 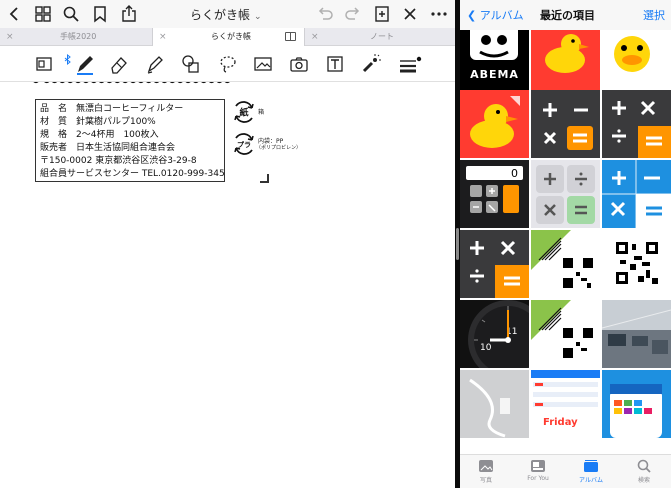 I want to click on tab-search: 検索, so click(x=644, y=471).